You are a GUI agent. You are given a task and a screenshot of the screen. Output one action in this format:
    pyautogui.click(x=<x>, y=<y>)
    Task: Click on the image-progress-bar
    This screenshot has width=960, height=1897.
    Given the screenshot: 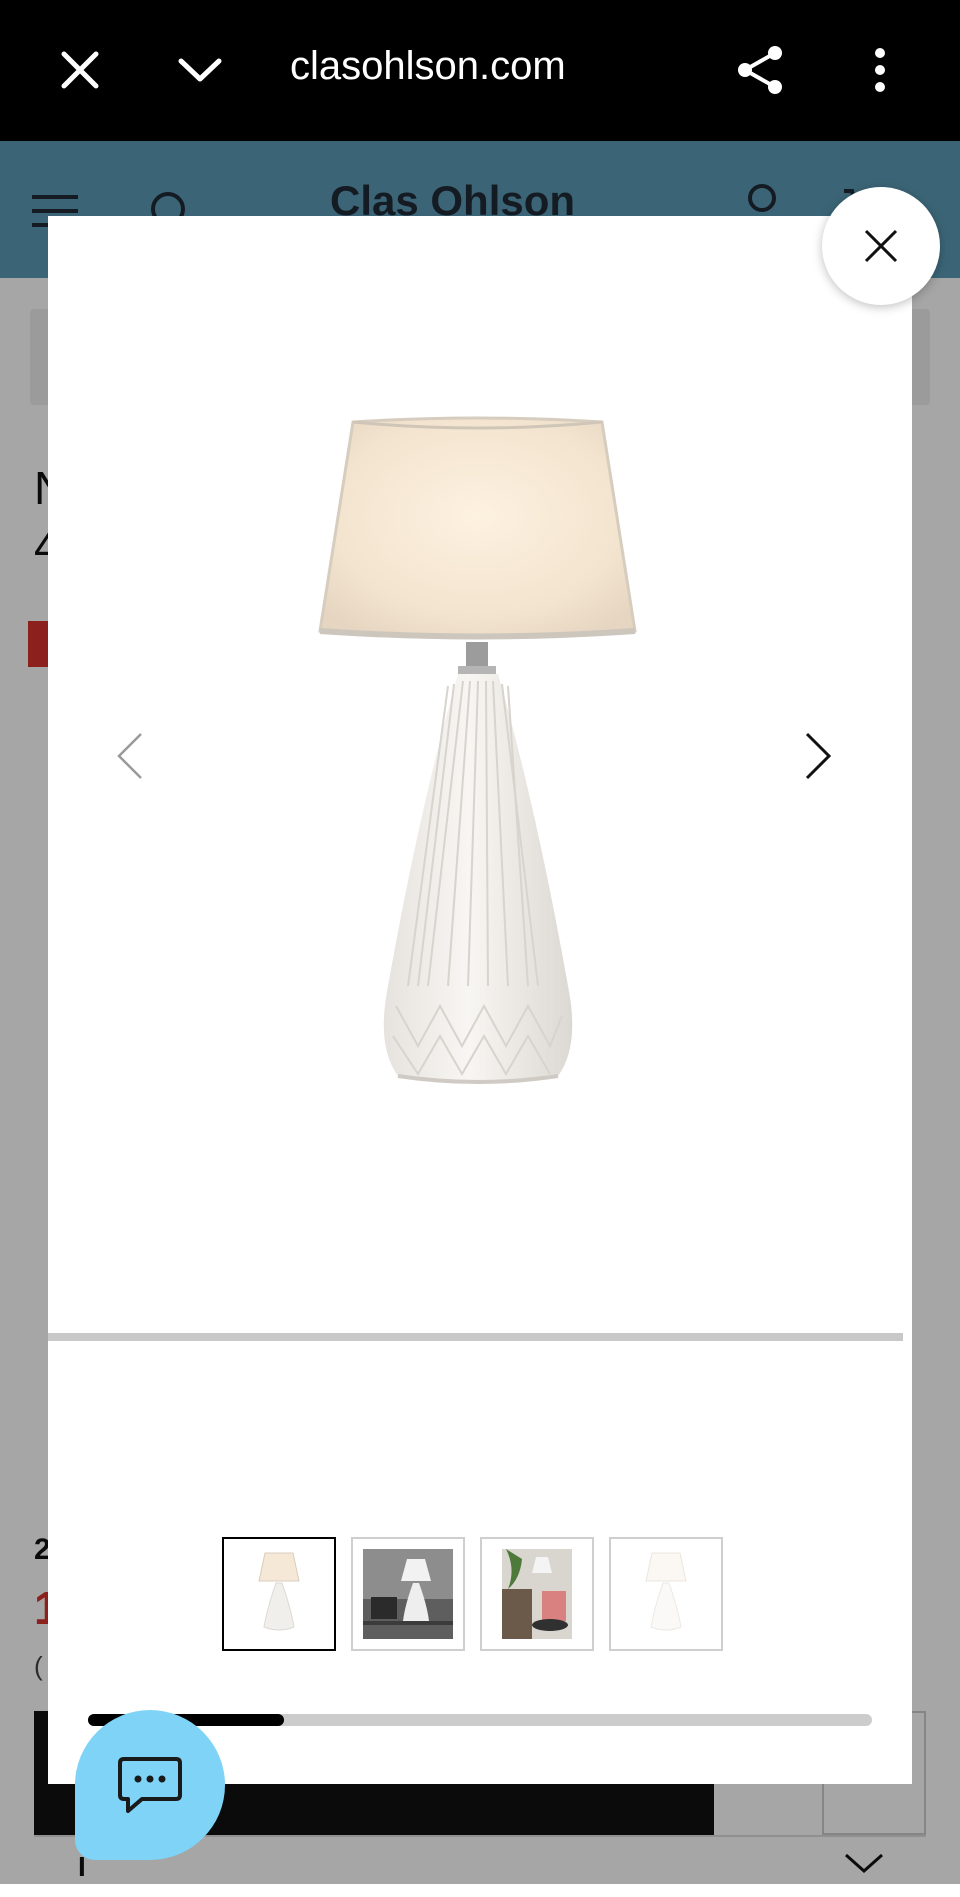 What is the action you would take?
    pyautogui.click(x=475, y=1337)
    